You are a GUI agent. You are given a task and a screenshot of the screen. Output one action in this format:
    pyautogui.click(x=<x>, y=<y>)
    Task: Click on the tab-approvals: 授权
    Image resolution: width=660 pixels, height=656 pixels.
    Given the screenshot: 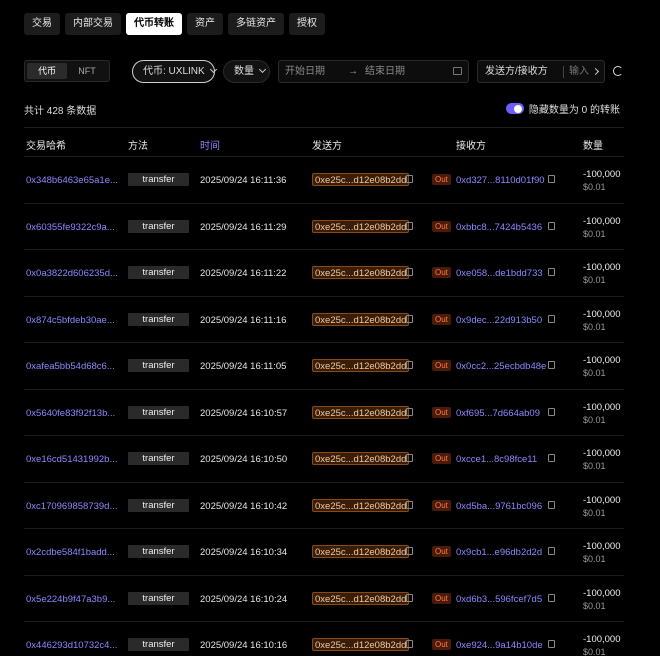 What is the action you would take?
    pyautogui.click(x=307, y=24)
    